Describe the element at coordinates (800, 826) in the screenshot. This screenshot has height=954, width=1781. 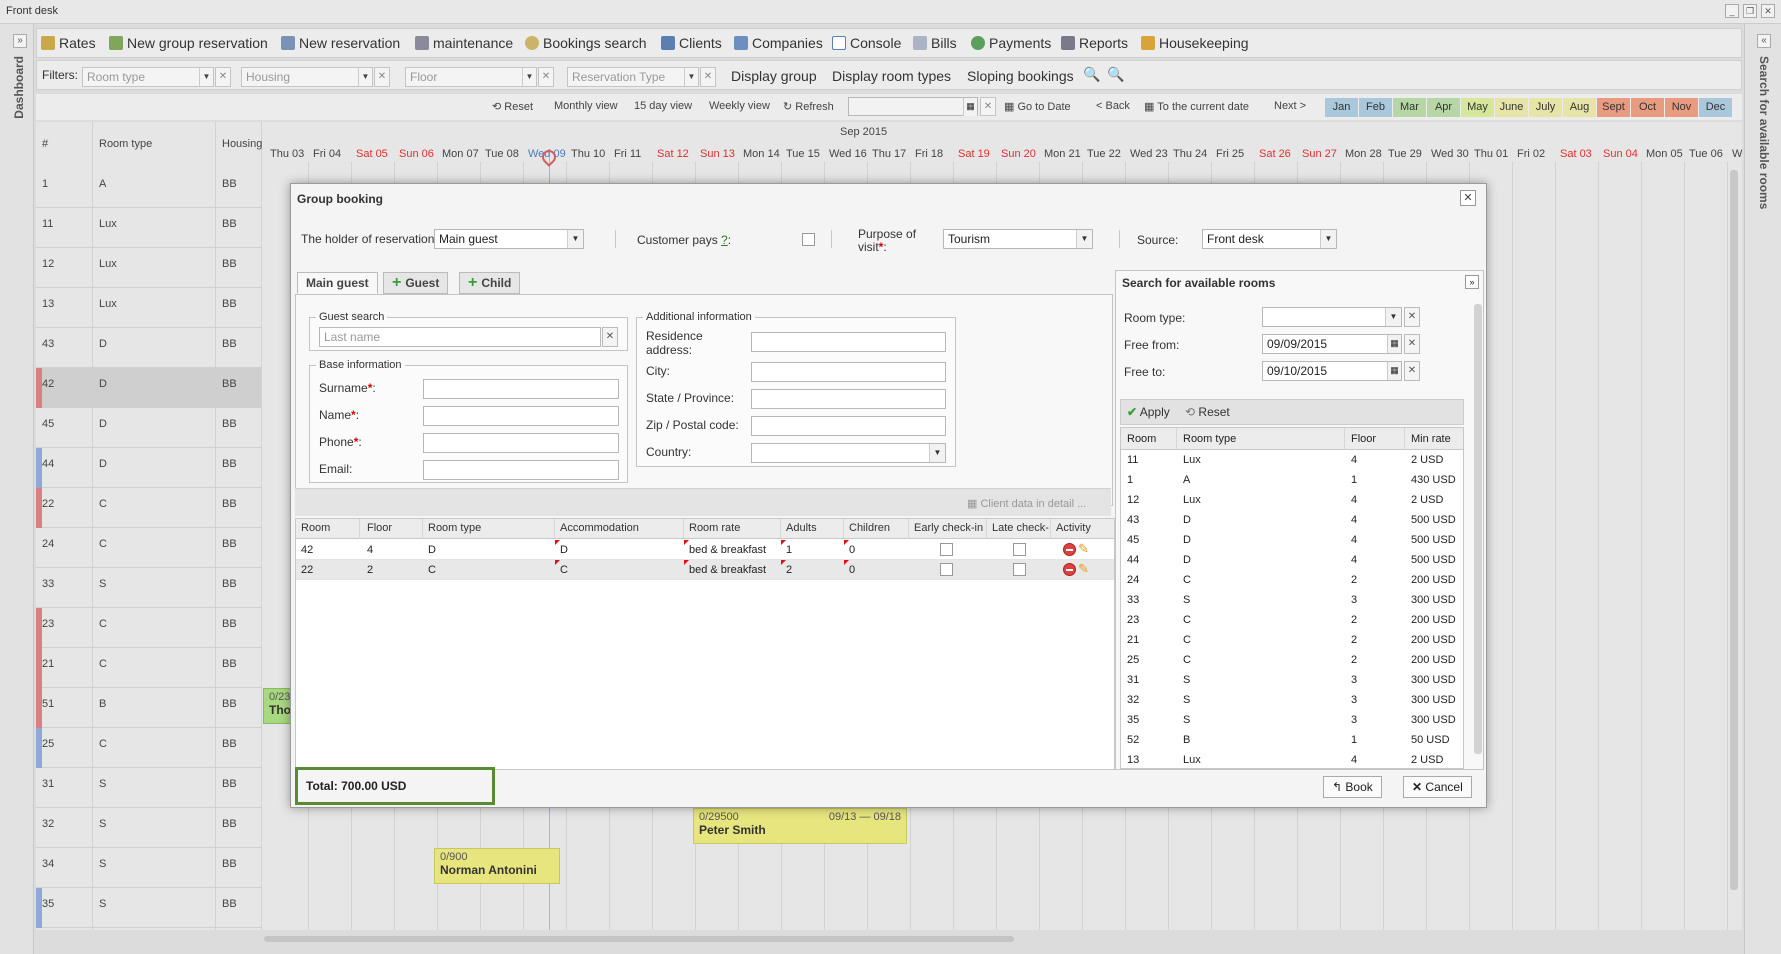
I see `booking-bar: 0/29500 09/13 — 09/18 Peter Smith` at that location.